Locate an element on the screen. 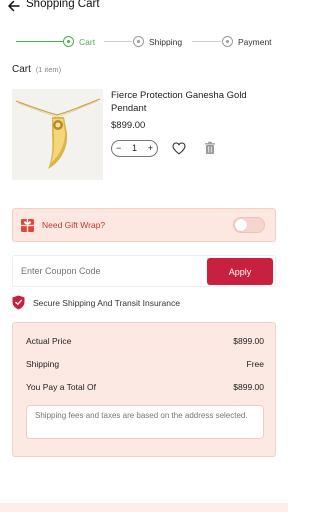 Image resolution: width=320 pixels, height=512 pixels. quantity-value: 1 is located at coordinates (134, 148).